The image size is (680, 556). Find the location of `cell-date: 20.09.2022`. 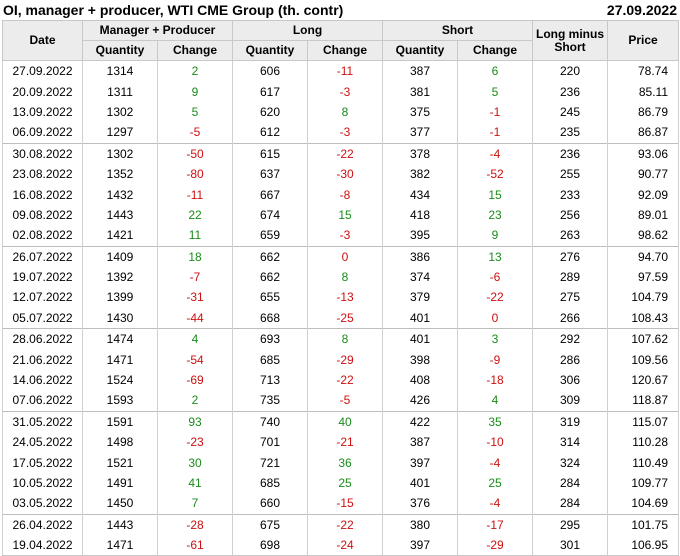

cell-date: 20.09.2022 is located at coordinates (42, 91).